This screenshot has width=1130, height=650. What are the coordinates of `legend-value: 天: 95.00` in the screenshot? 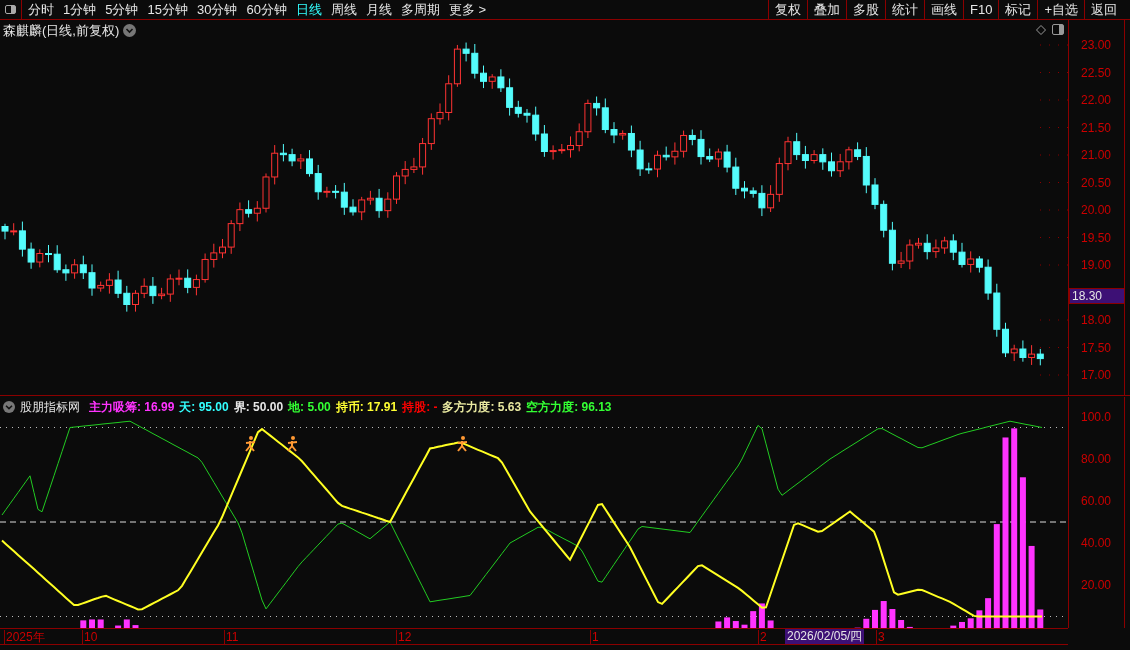 It's located at (204, 407).